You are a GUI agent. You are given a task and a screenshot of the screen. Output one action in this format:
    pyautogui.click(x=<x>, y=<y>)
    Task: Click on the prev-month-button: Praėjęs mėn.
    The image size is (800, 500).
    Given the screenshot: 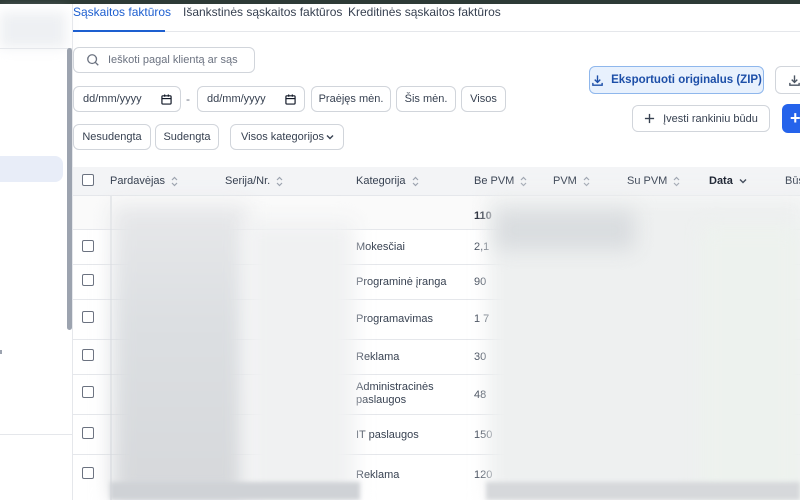 What is the action you would take?
    pyautogui.click(x=351, y=99)
    